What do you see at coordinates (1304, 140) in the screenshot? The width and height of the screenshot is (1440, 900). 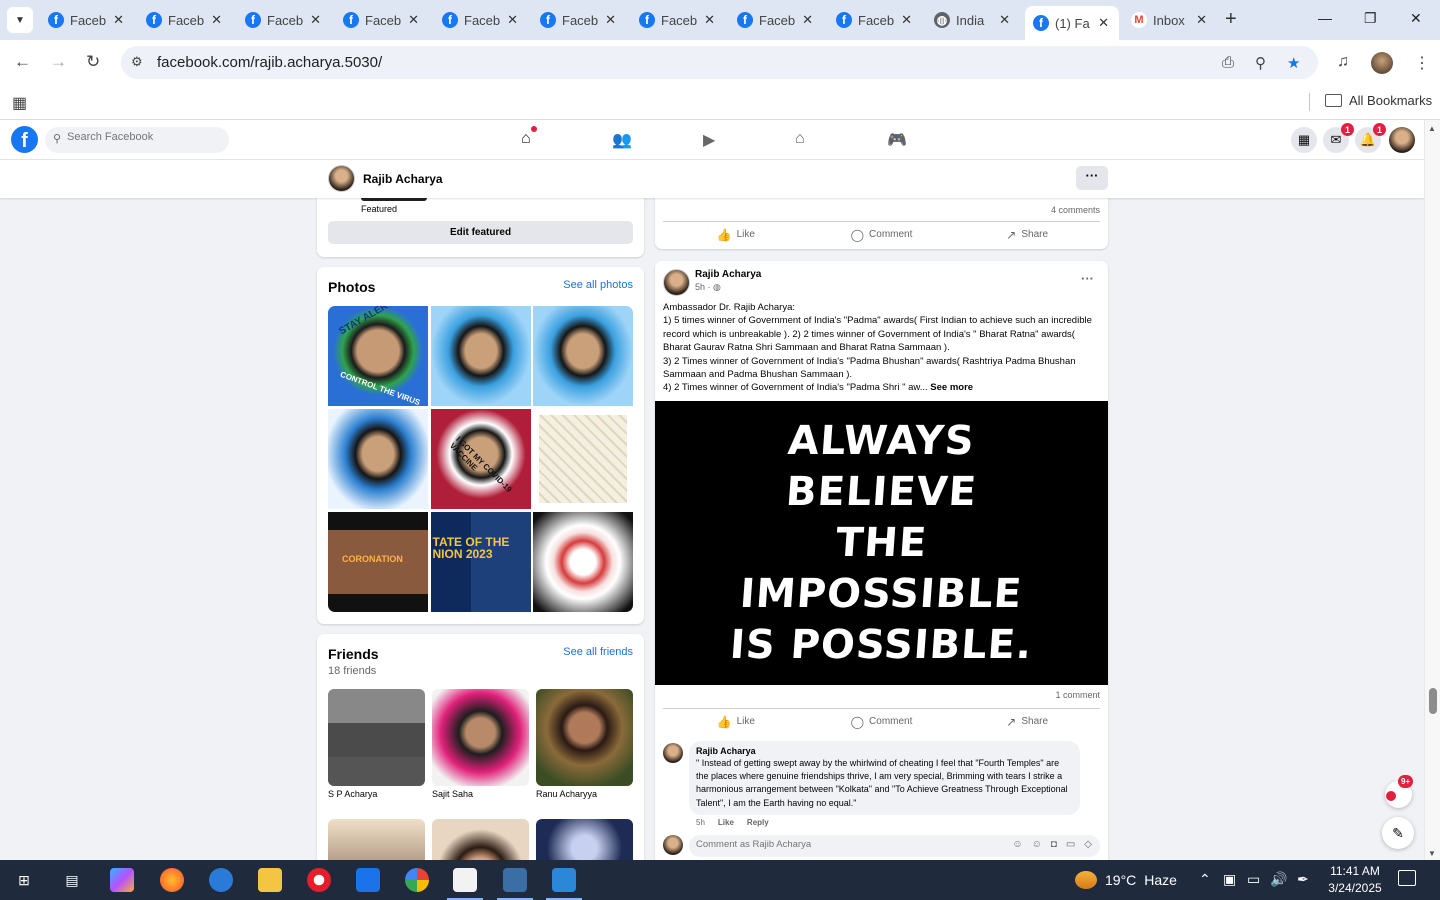 I see `menu-grid-icon: ▦` at bounding box center [1304, 140].